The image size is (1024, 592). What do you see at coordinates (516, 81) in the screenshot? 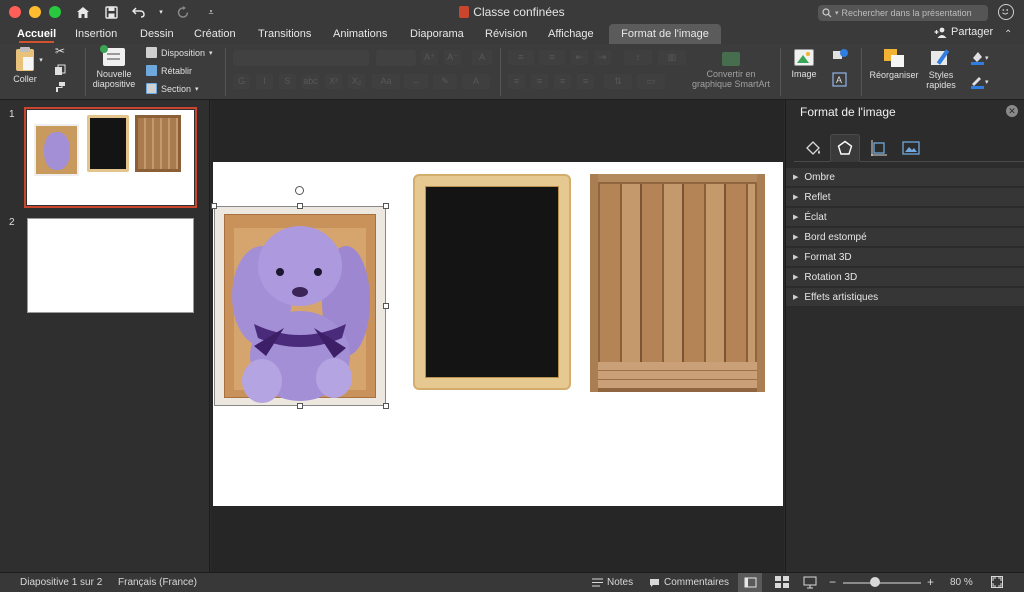
I see `align-left-icon: ≡` at bounding box center [516, 81].